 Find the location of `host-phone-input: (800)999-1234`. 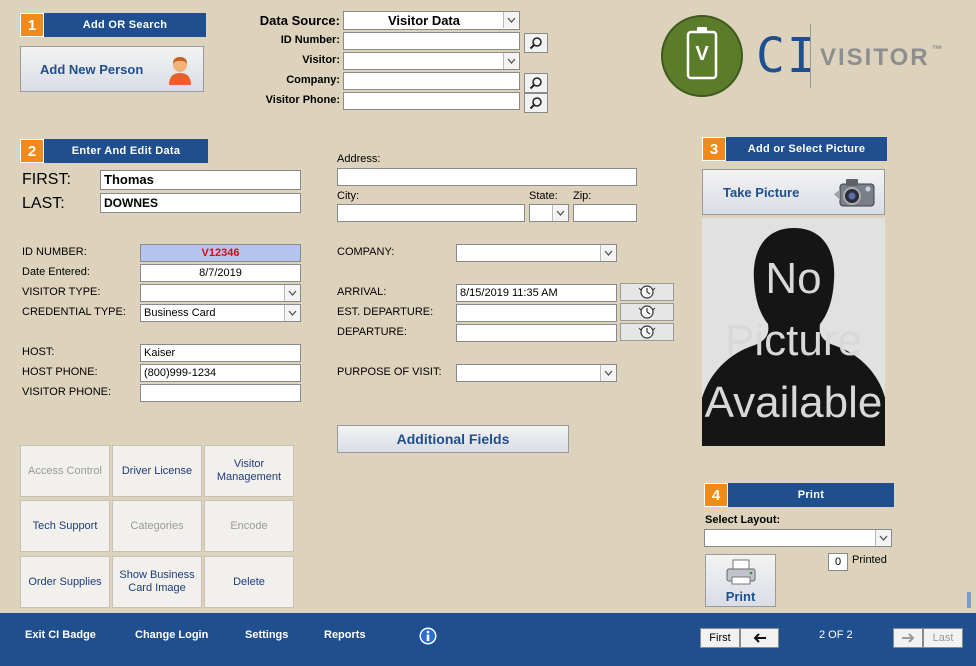

host-phone-input: (800)999-1234 is located at coordinates (220, 373).